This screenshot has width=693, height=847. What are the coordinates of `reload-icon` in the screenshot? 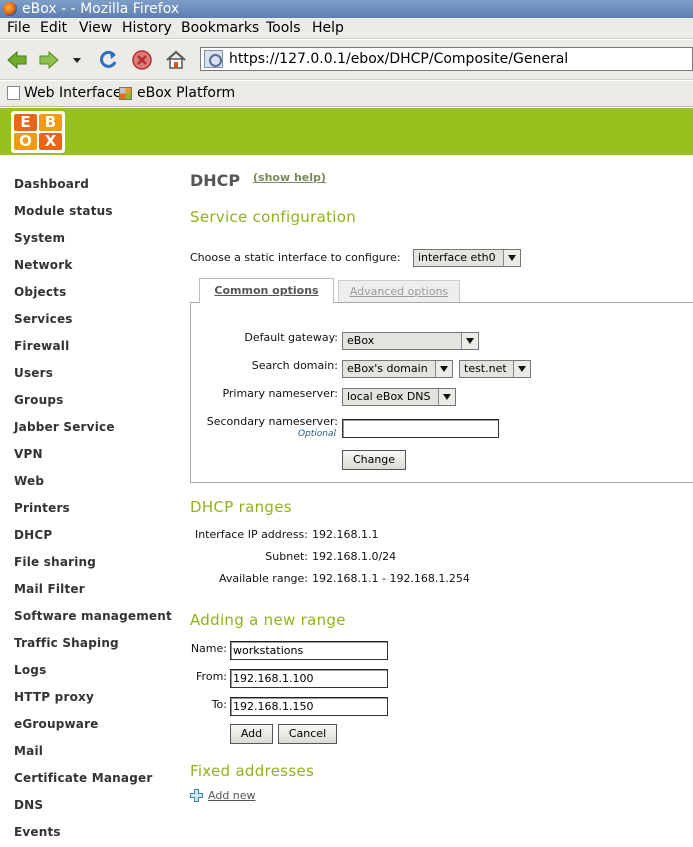 It's located at (108, 60).